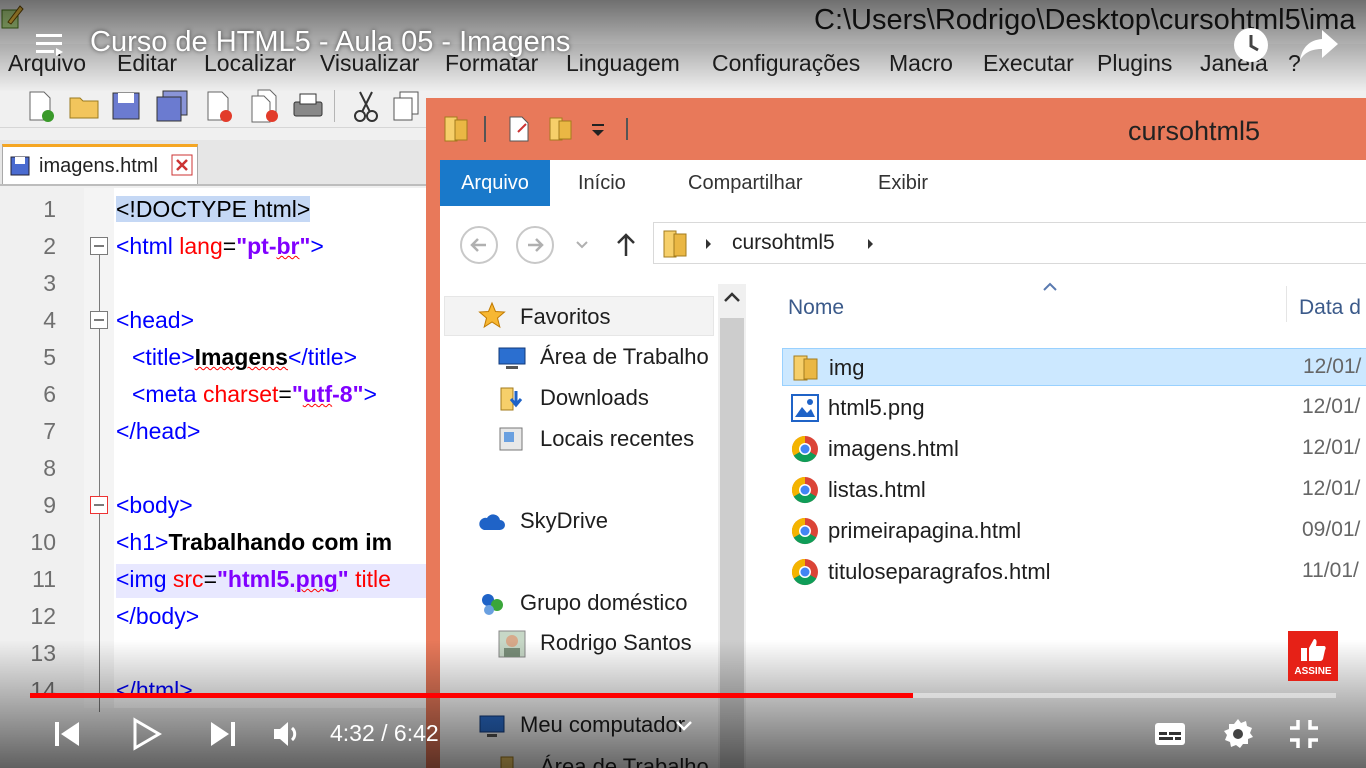 The width and height of the screenshot is (1366, 768). What do you see at coordinates (1009, 243) in the screenshot?
I see `address-bar: cursohtml5` at bounding box center [1009, 243].